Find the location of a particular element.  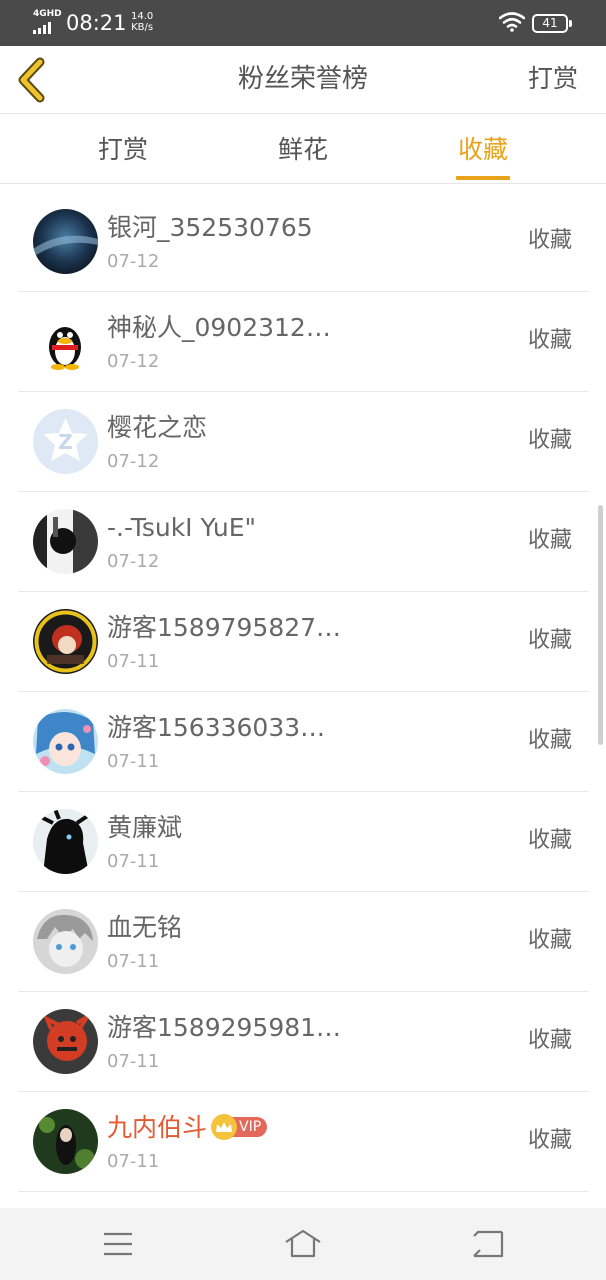

tab-bar: 打赏 鲜花 收藏 is located at coordinates (303, 149).